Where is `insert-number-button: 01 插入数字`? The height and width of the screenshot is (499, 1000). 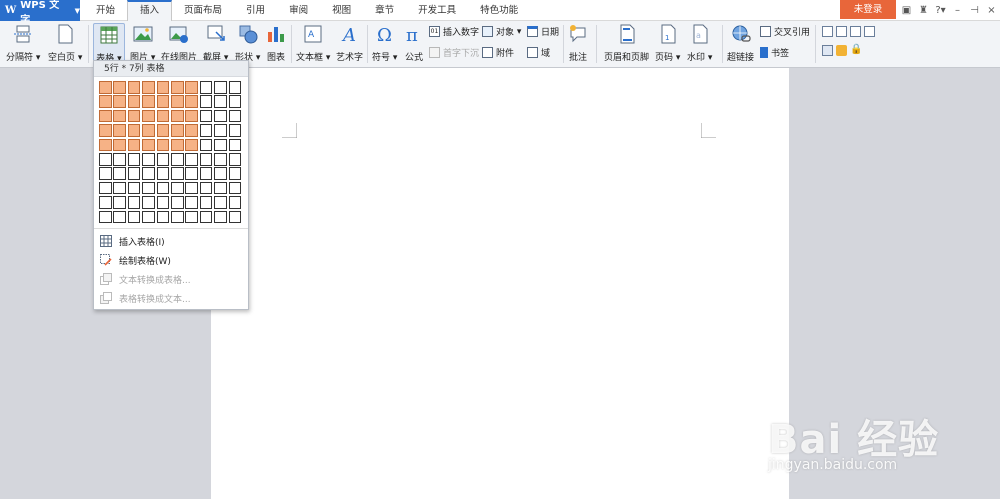 insert-number-button: 01 插入数字 is located at coordinates (454, 31).